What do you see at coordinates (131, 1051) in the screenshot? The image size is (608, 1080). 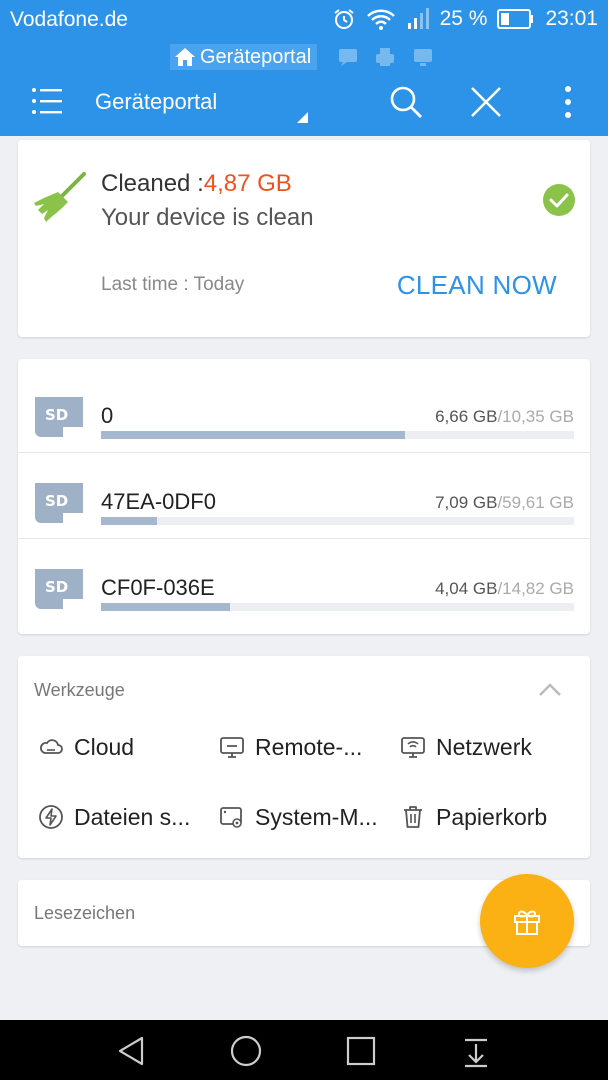 I see `back-icon` at bounding box center [131, 1051].